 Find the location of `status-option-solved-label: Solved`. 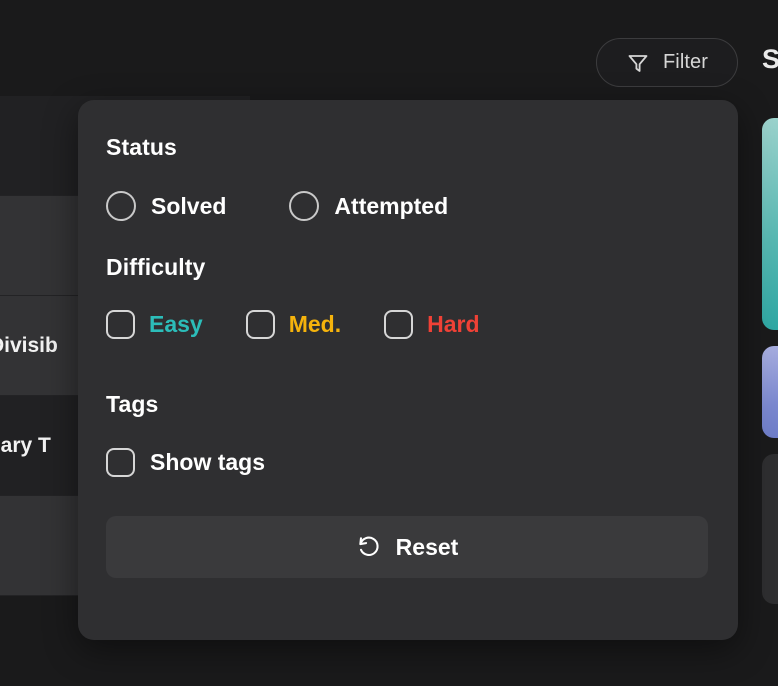

status-option-solved-label: Solved is located at coordinates (189, 205).